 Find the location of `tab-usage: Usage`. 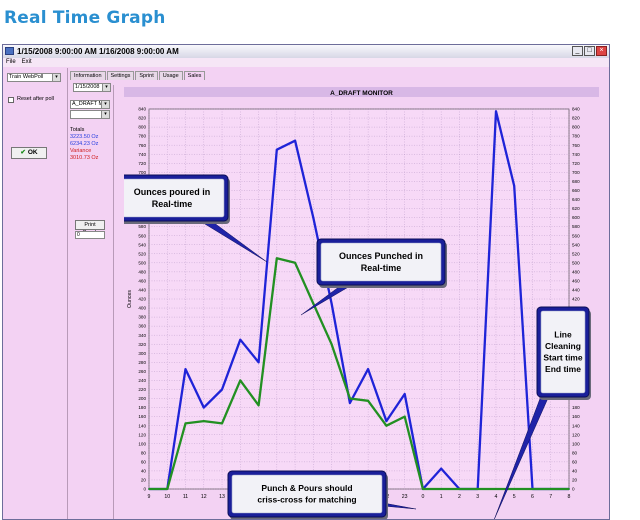

tab-usage: Usage is located at coordinates (170, 75).